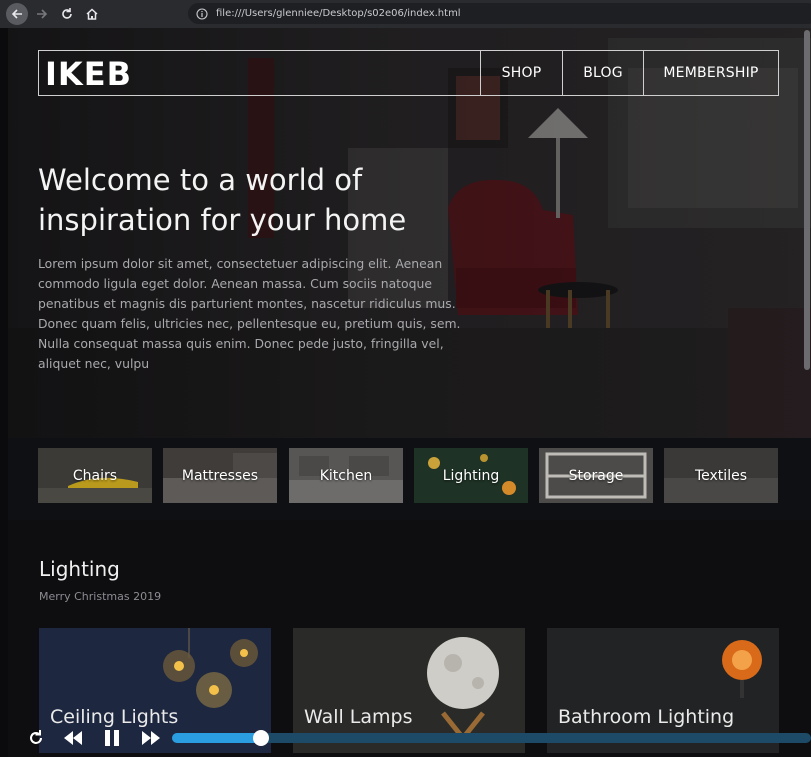  I want to click on fast-forward-button, so click(151, 738).